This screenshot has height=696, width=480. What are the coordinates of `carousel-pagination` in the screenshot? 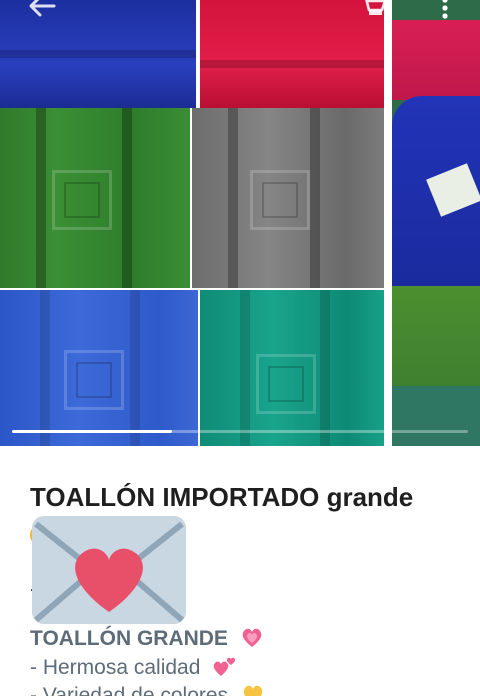 It's located at (240, 431).